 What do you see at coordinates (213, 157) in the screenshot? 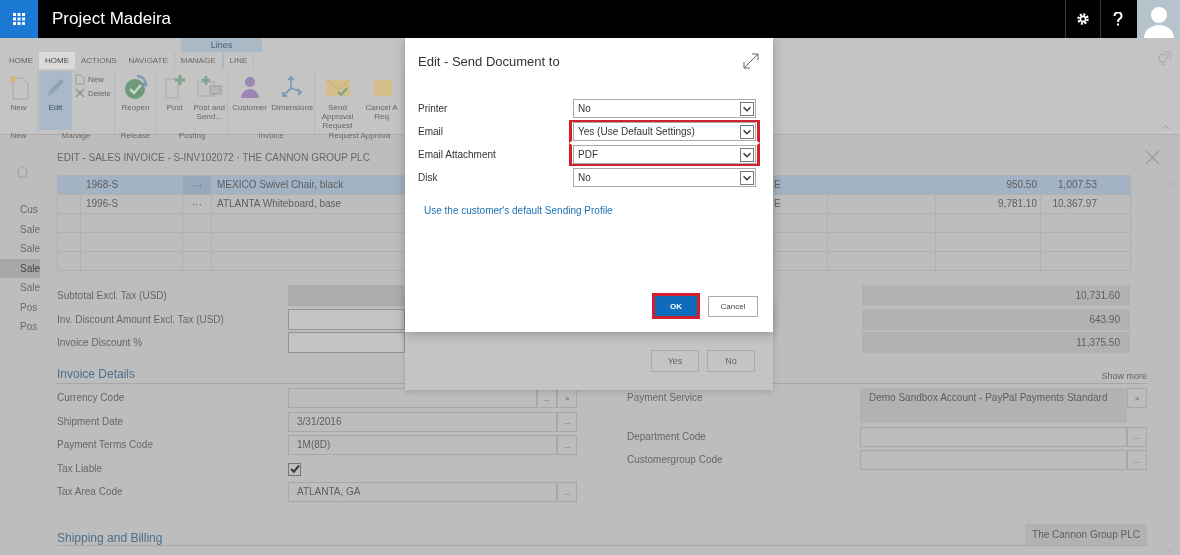
I see `page-title: EDIT - SALES INVOICE - S-INV102072 · THE CANNON GROUP PLC` at bounding box center [213, 157].